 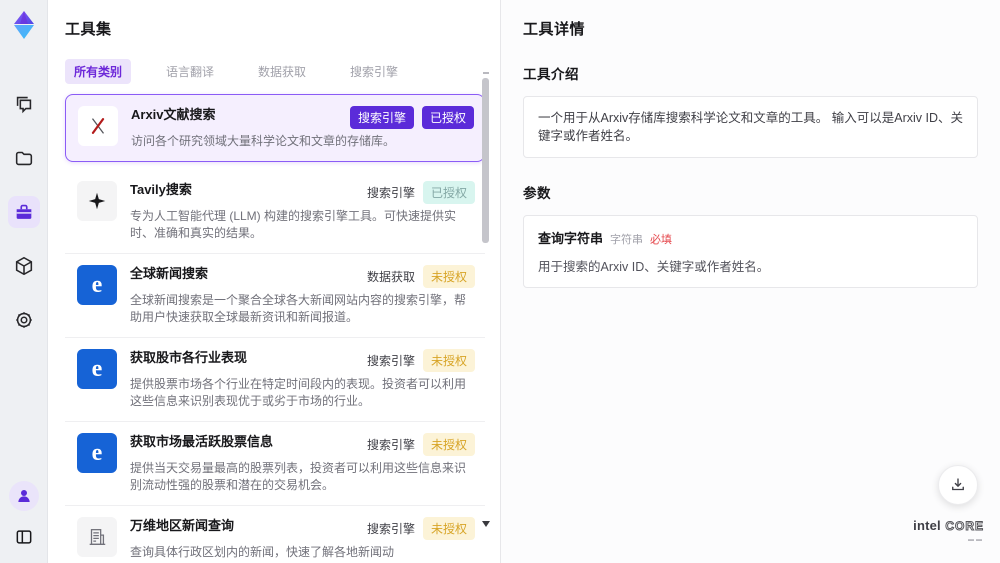 I want to click on scrollbar-top-dash, so click(x=486, y=73).